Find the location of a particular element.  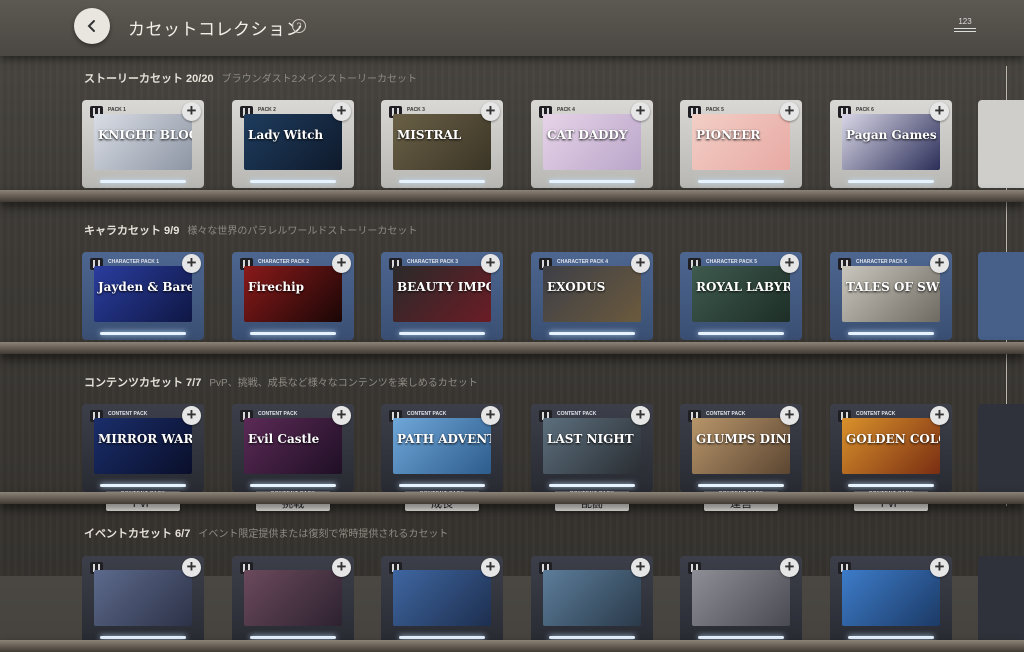

cassette: CHARACTER PACK 5 ROYAL LABYRINTH + is located at coordinates (741, 296).